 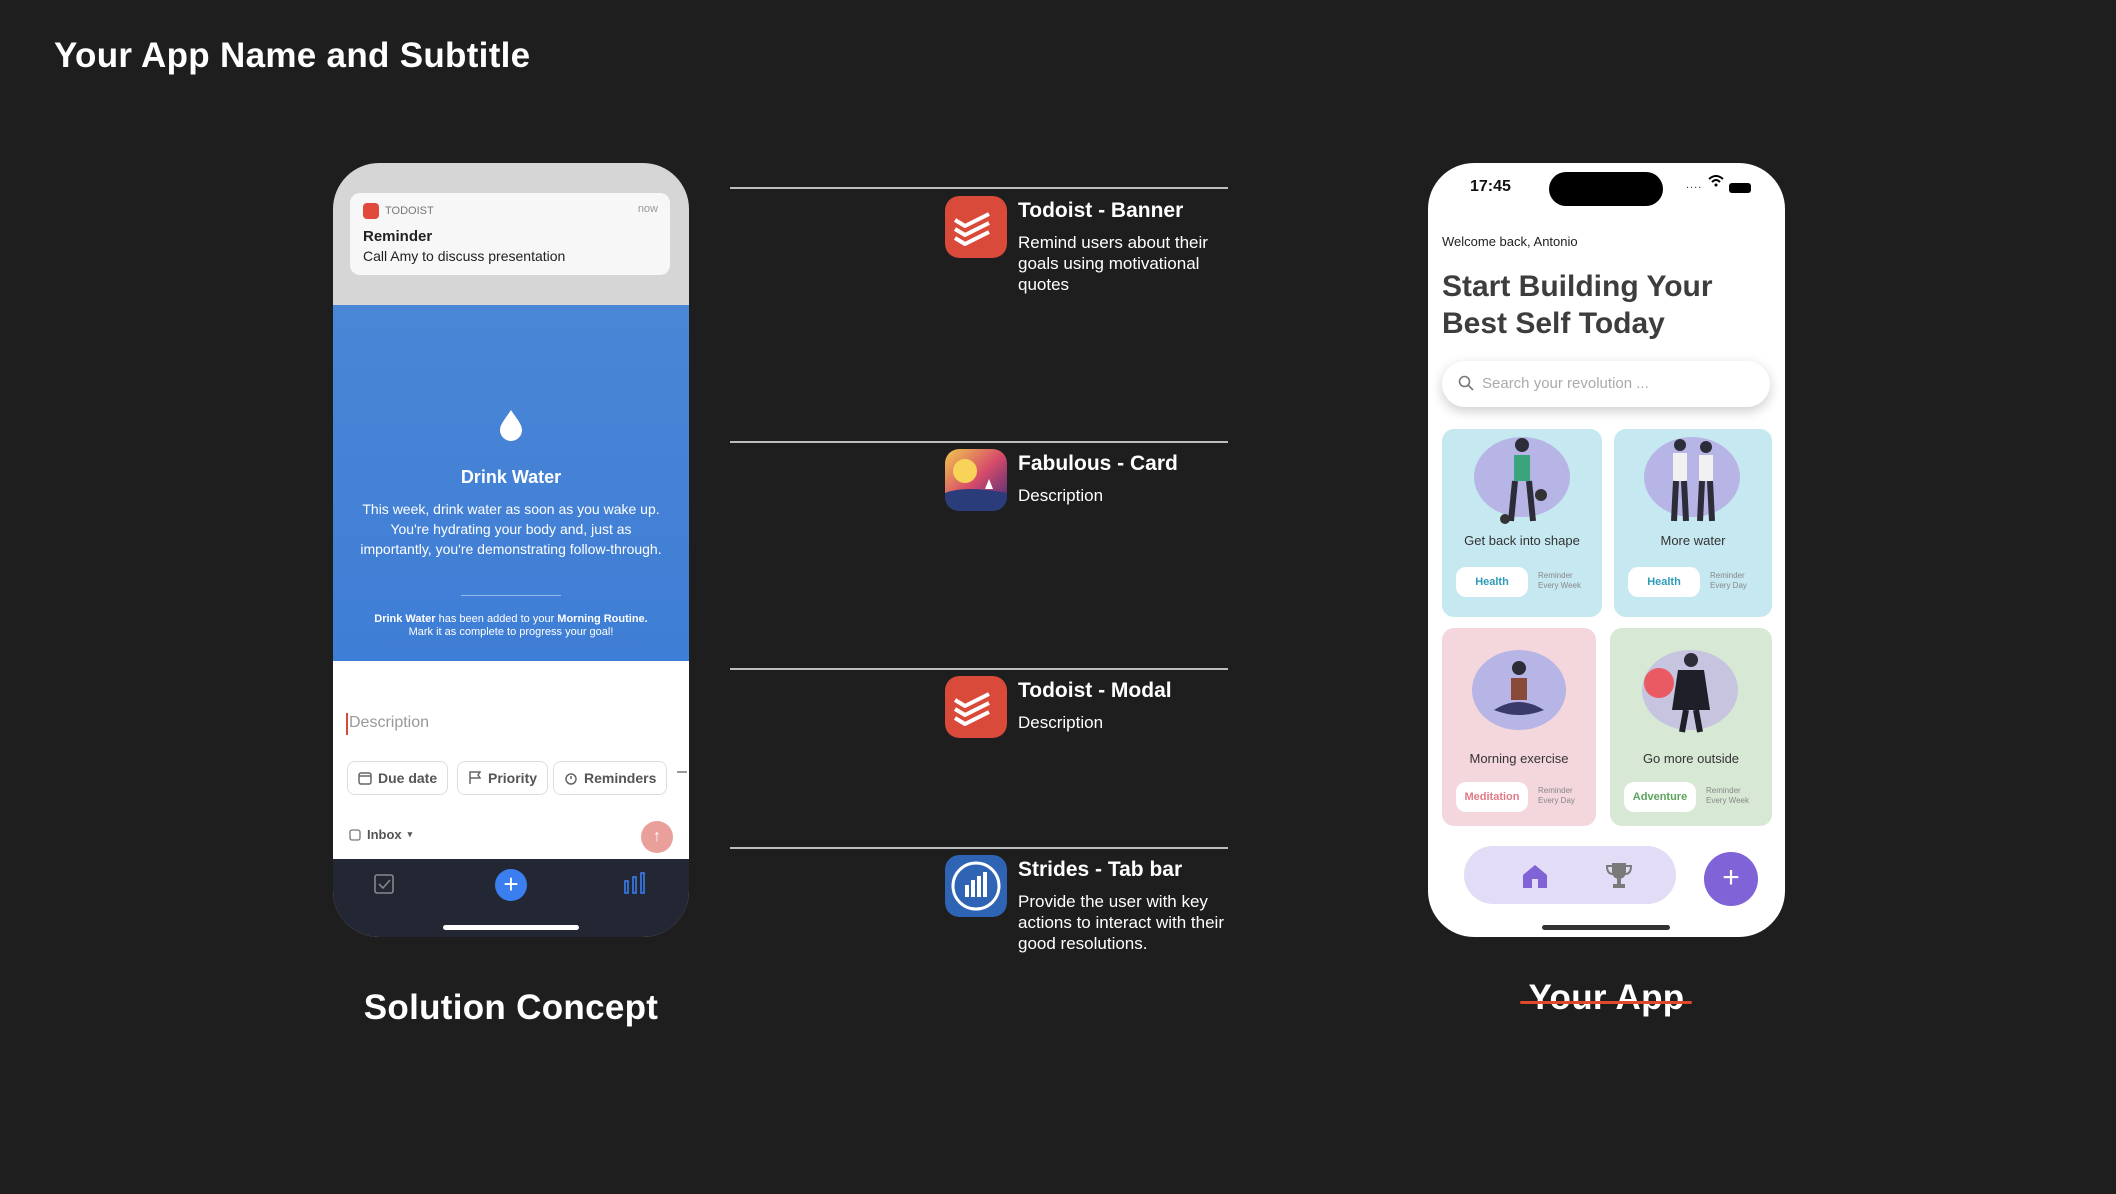 What do you see at coordinates (1606, 1002) in the screenshot?
I see `caption-underline` at bounding box center [1606, 1002].